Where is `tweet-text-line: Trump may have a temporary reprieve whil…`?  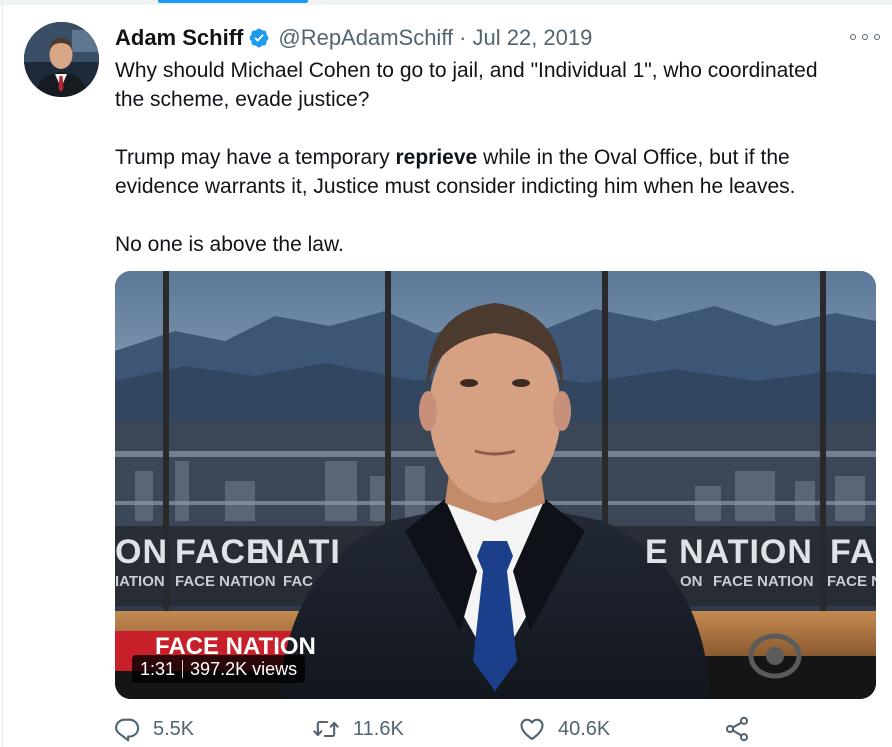
tweet-text-line: Trump may have a temporary reprieve whil… is located at coordinates (452, 157).